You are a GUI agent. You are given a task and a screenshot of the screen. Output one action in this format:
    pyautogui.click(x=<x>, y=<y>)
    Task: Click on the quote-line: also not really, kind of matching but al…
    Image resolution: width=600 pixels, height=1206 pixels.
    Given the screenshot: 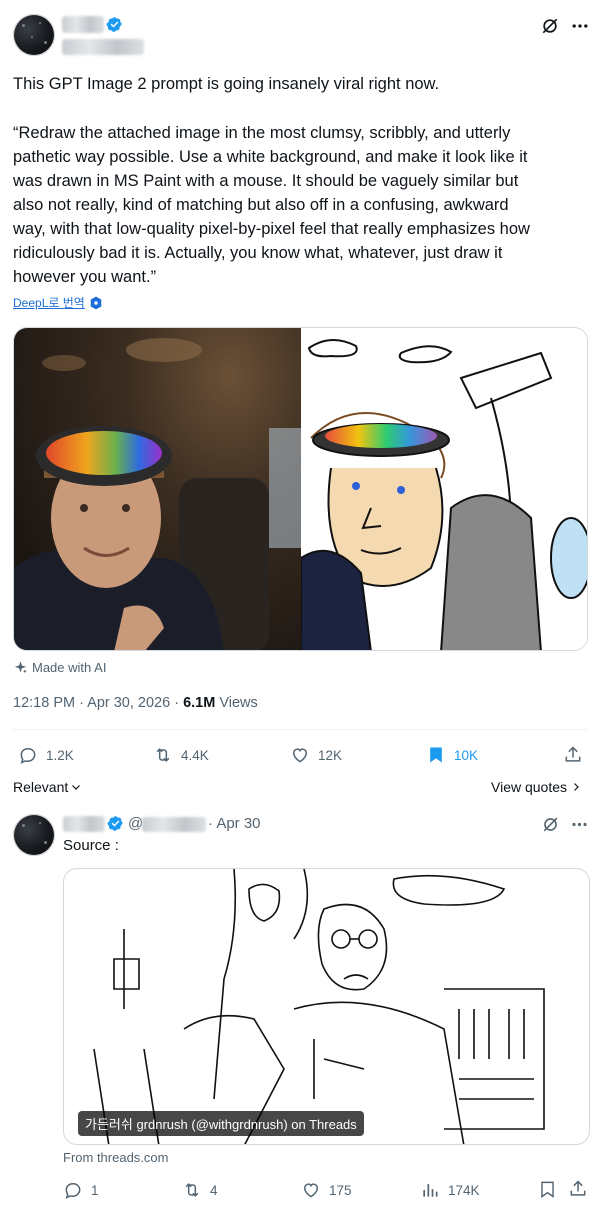 What is the action you would take?
    pyautogui.click(x=261, y=205)
    